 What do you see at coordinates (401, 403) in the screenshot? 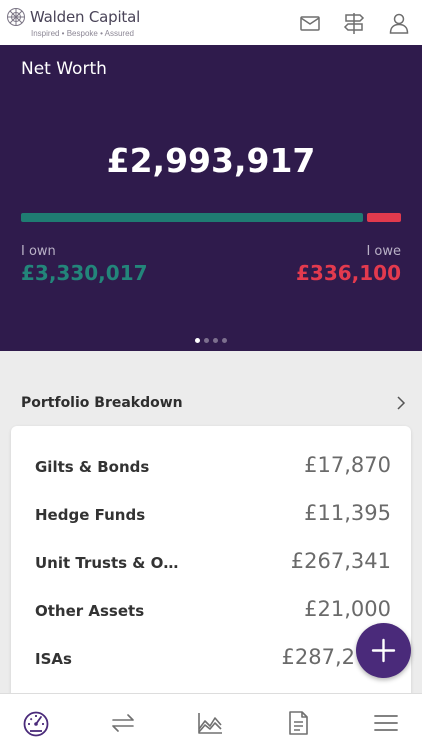
I see `chevron-right-icon` at bounding box center [401, 403].